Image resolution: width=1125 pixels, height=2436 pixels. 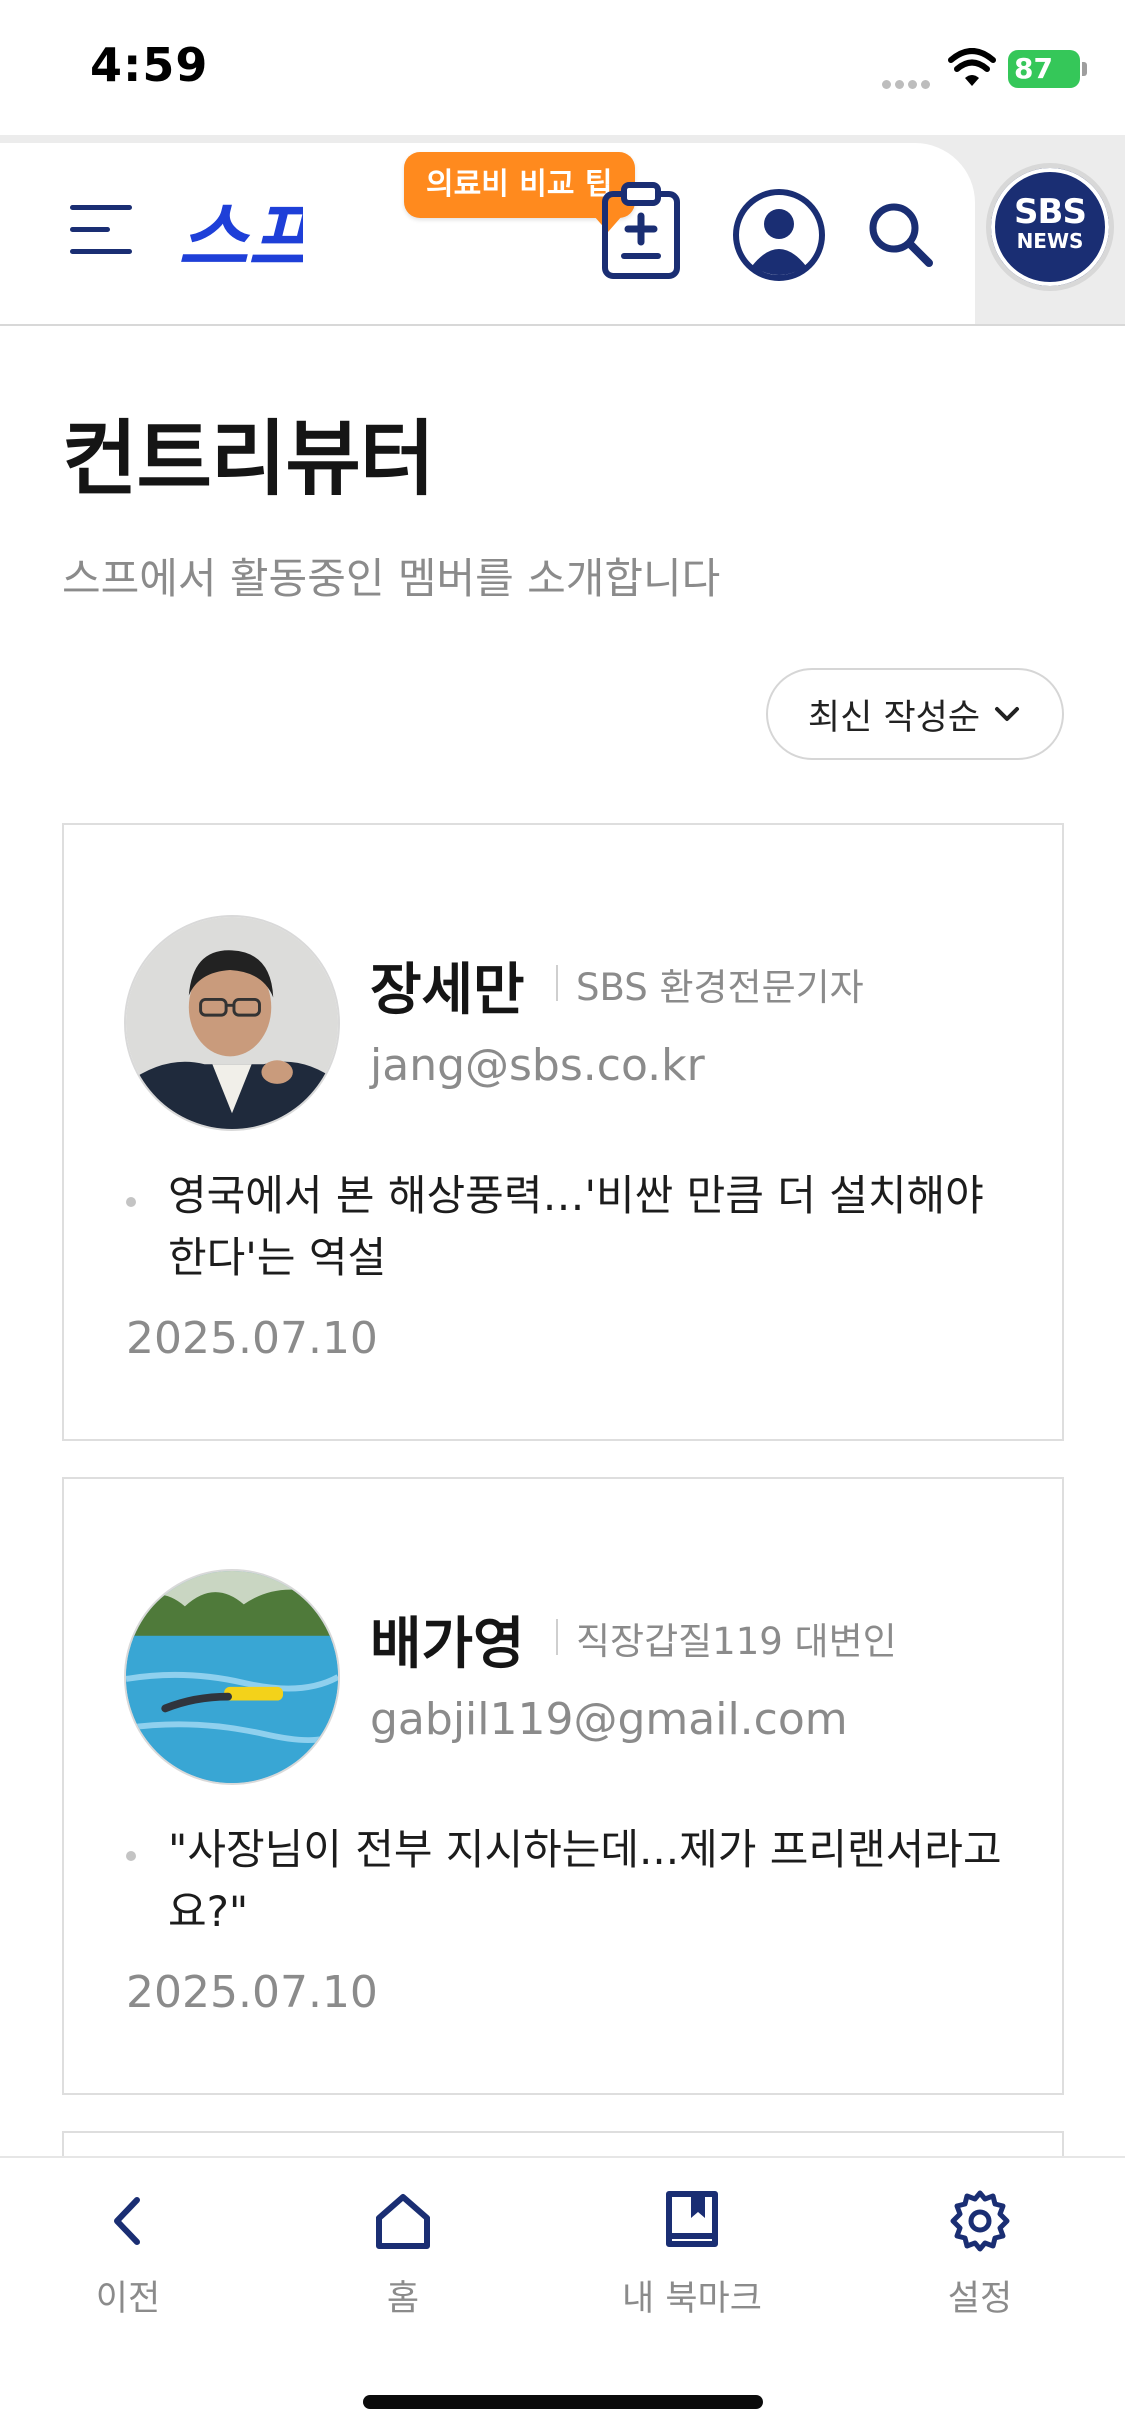 What do you see at coordinates (692, 2254) in the screenshot?
I see `nav-bookmark: 내 북마크` at bounding box center [692, 2254].